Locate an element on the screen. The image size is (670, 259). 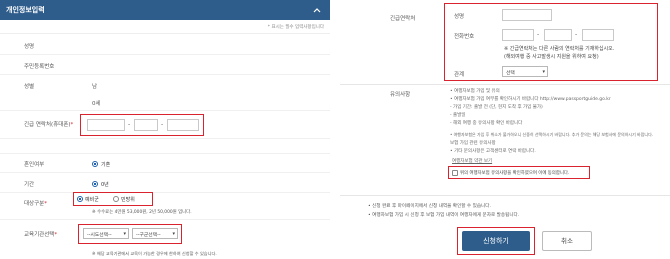
phone-part-3-input is located at coordinates (183, 125).